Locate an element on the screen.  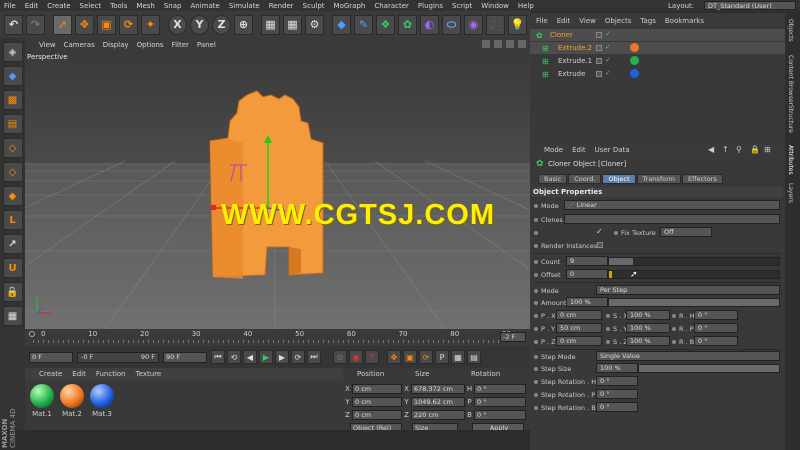
render-settings-icon: ⚙ is located at coordinates (314, 24).